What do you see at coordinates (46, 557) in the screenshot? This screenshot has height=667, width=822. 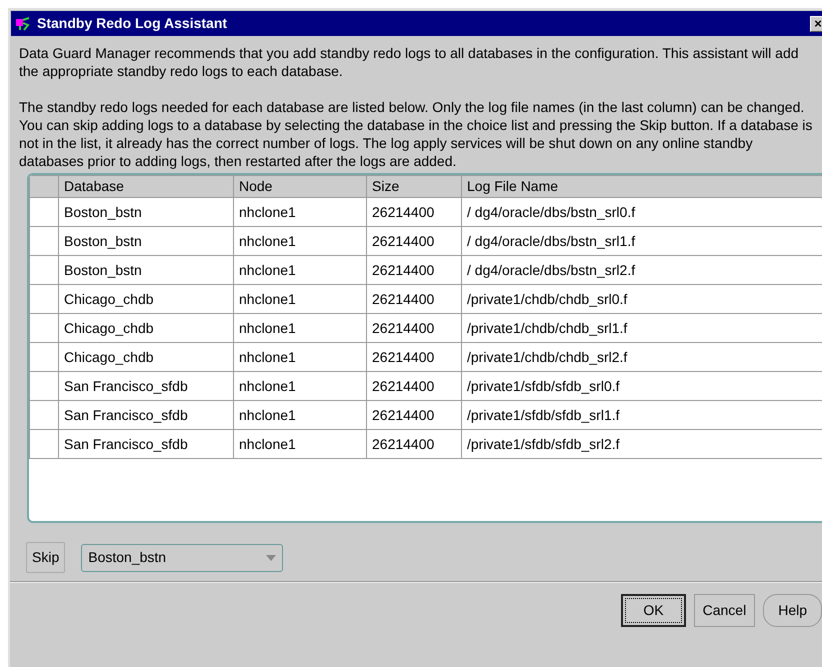 I see `skip-button: Skip` at bounding box center [46, 557].